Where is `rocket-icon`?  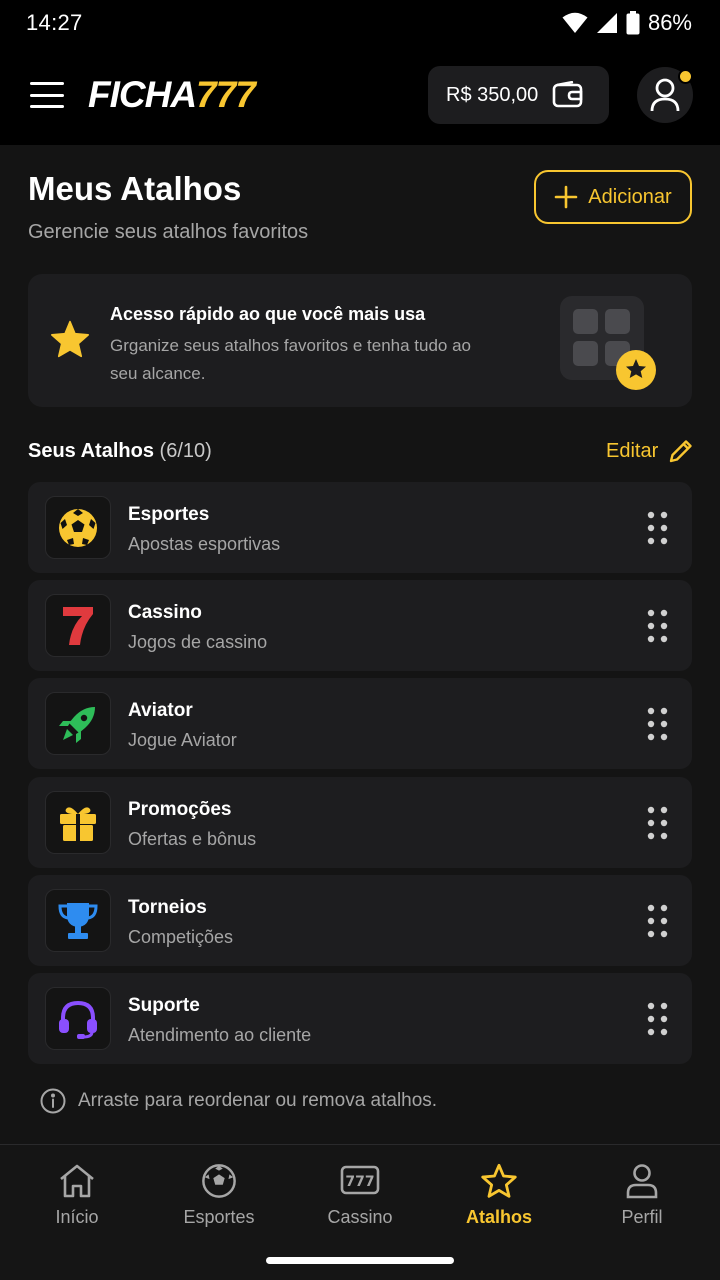 rocket-icon is located at coordinates (77, 724).